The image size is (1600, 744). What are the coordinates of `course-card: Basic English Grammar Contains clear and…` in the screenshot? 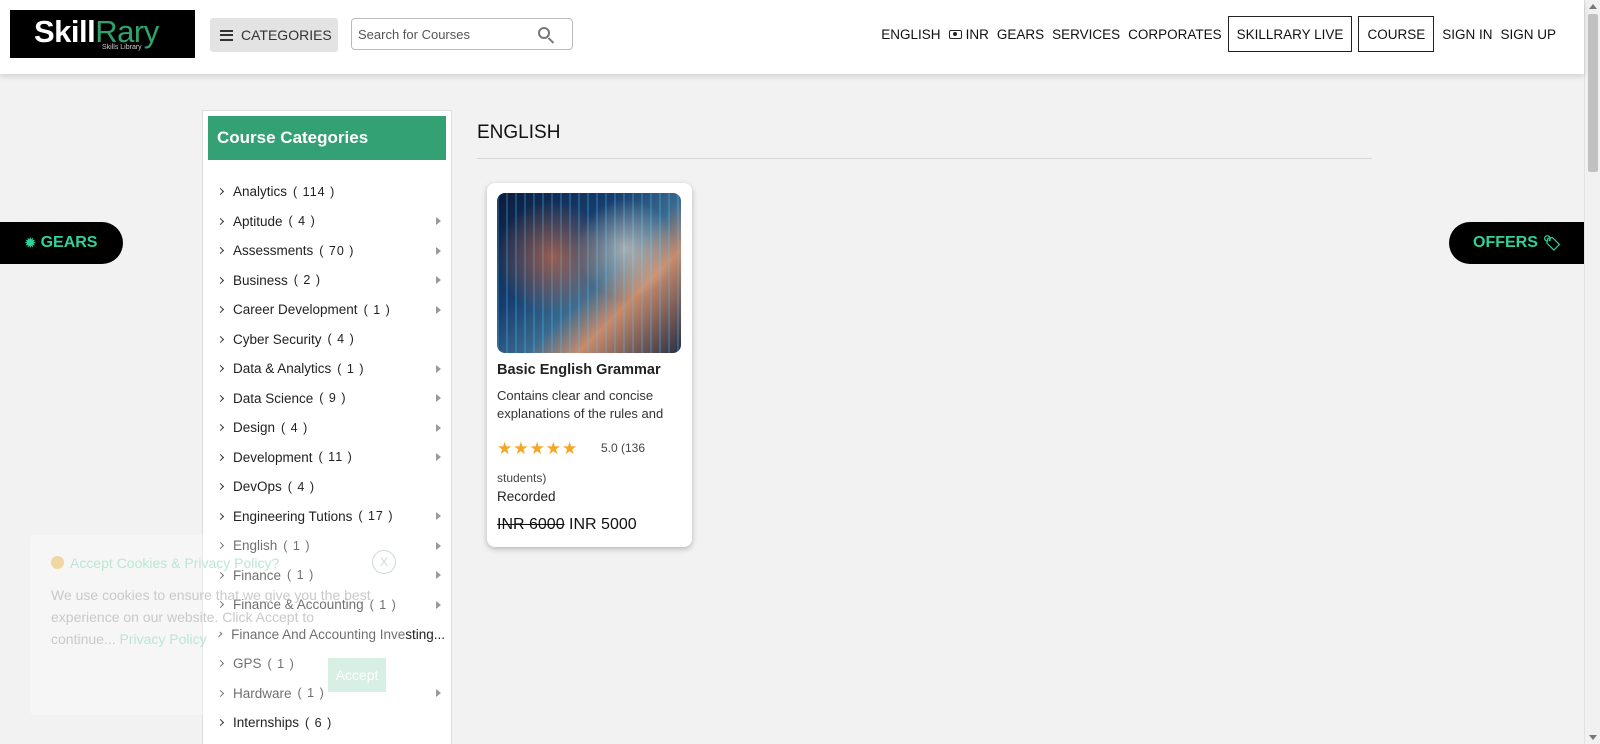 It's located at (589, 365).